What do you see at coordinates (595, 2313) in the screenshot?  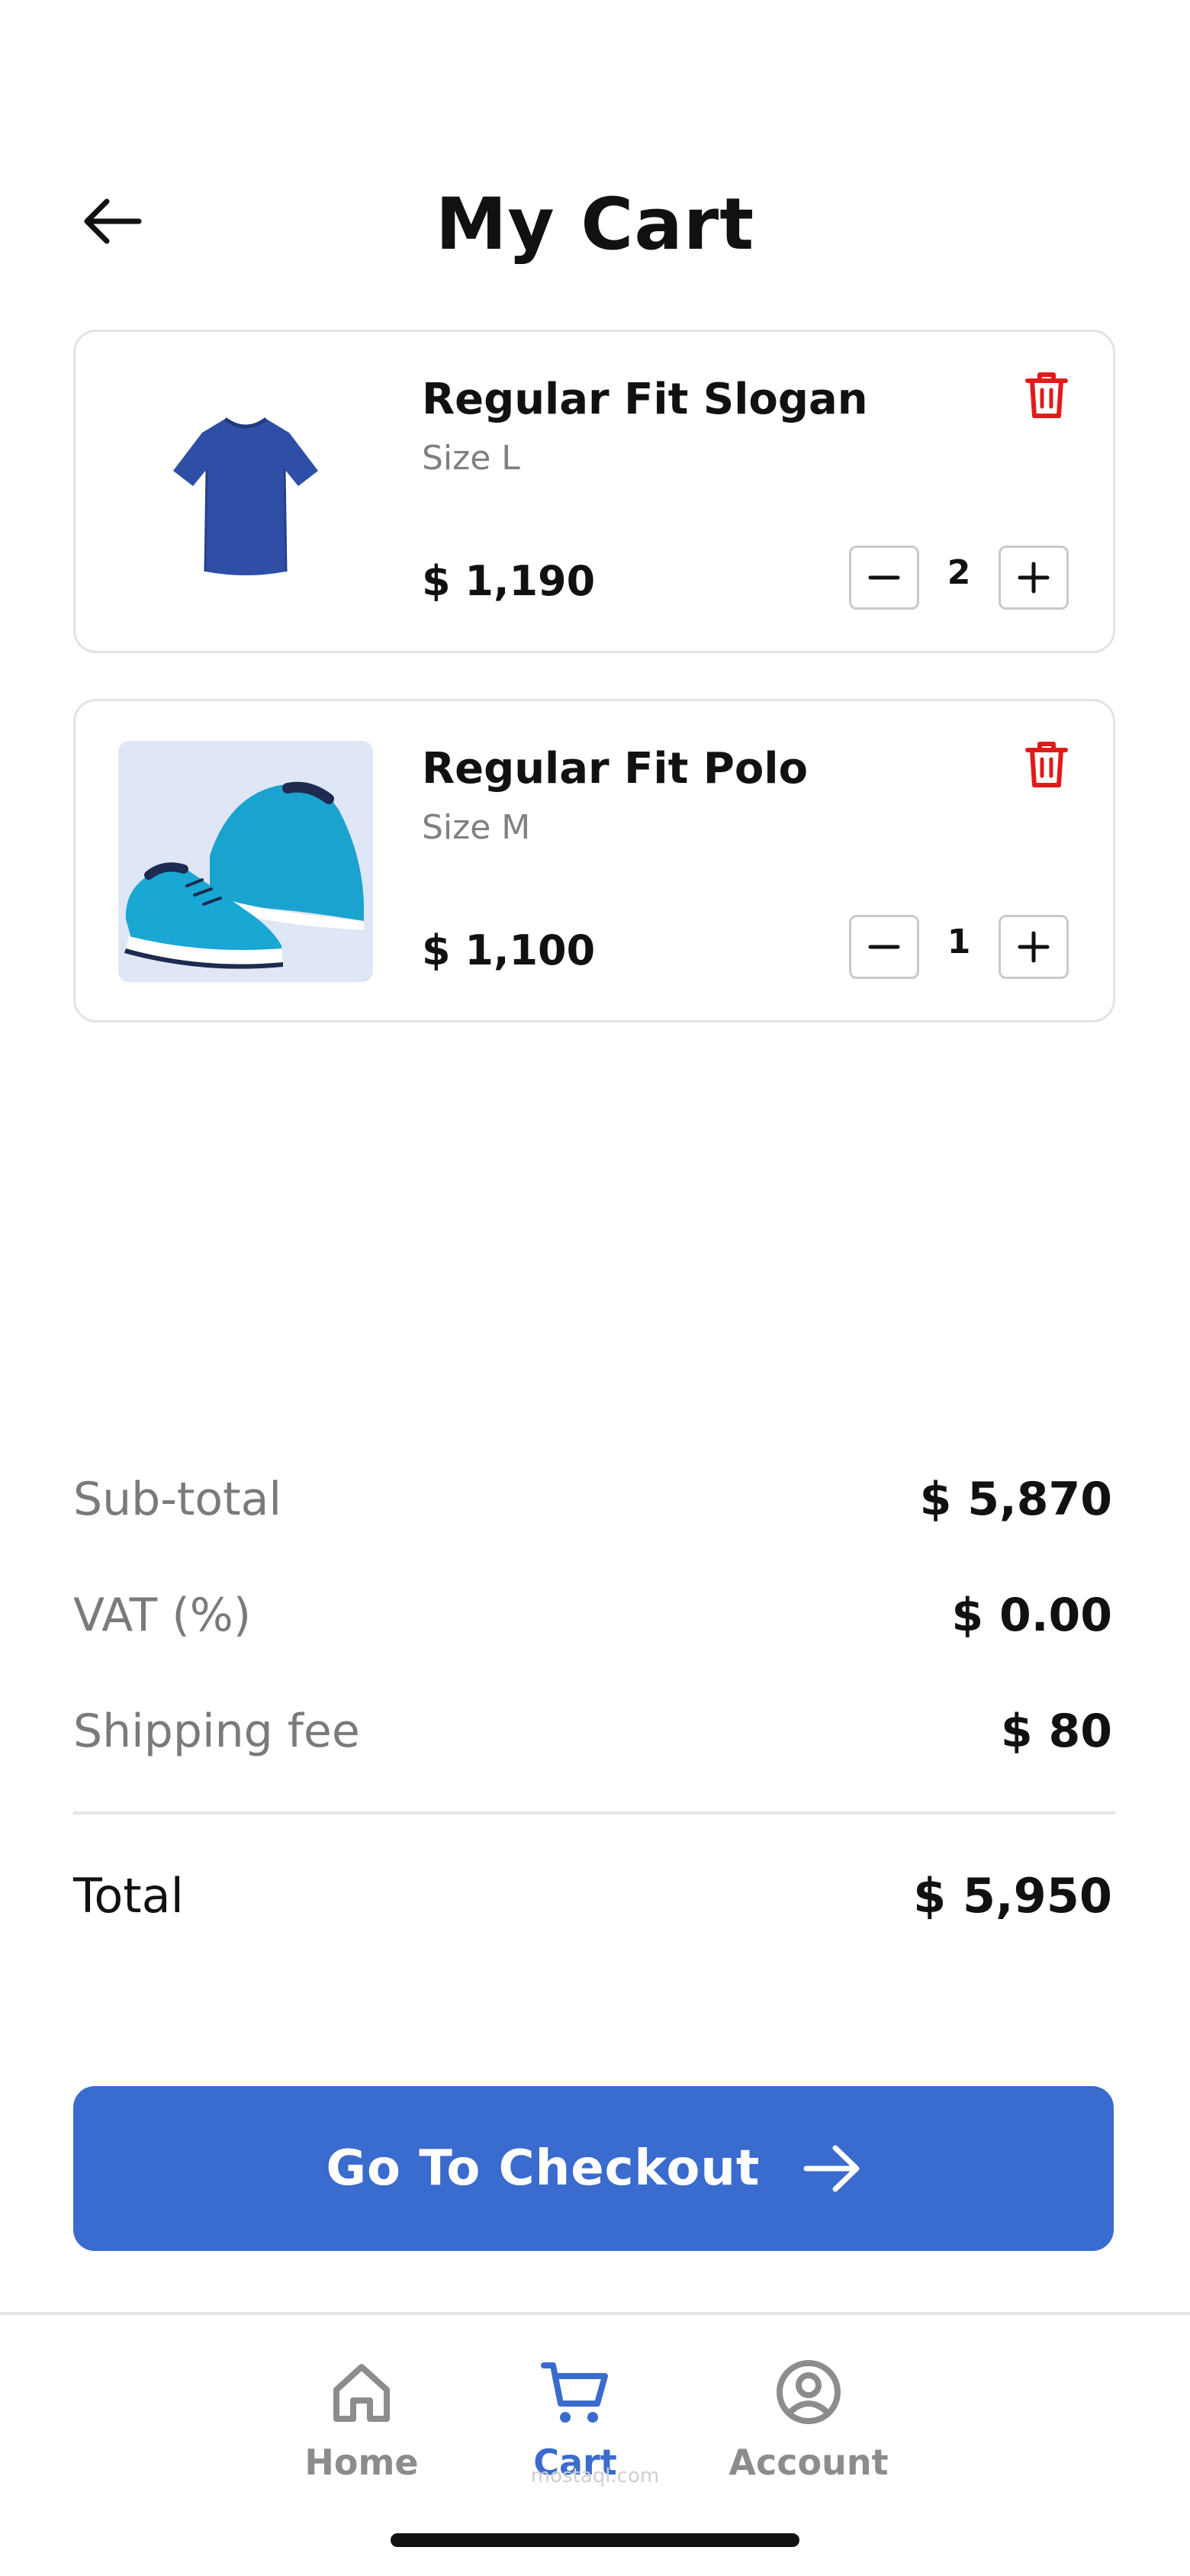 I see `bottom-nav-border` at bounding box center [595, 2313].